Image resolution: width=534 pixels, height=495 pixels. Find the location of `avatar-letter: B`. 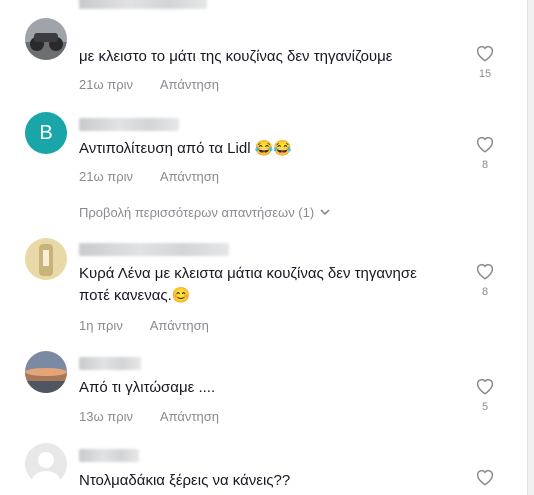

avatar-letter: B is located at coordinates (46, 133).